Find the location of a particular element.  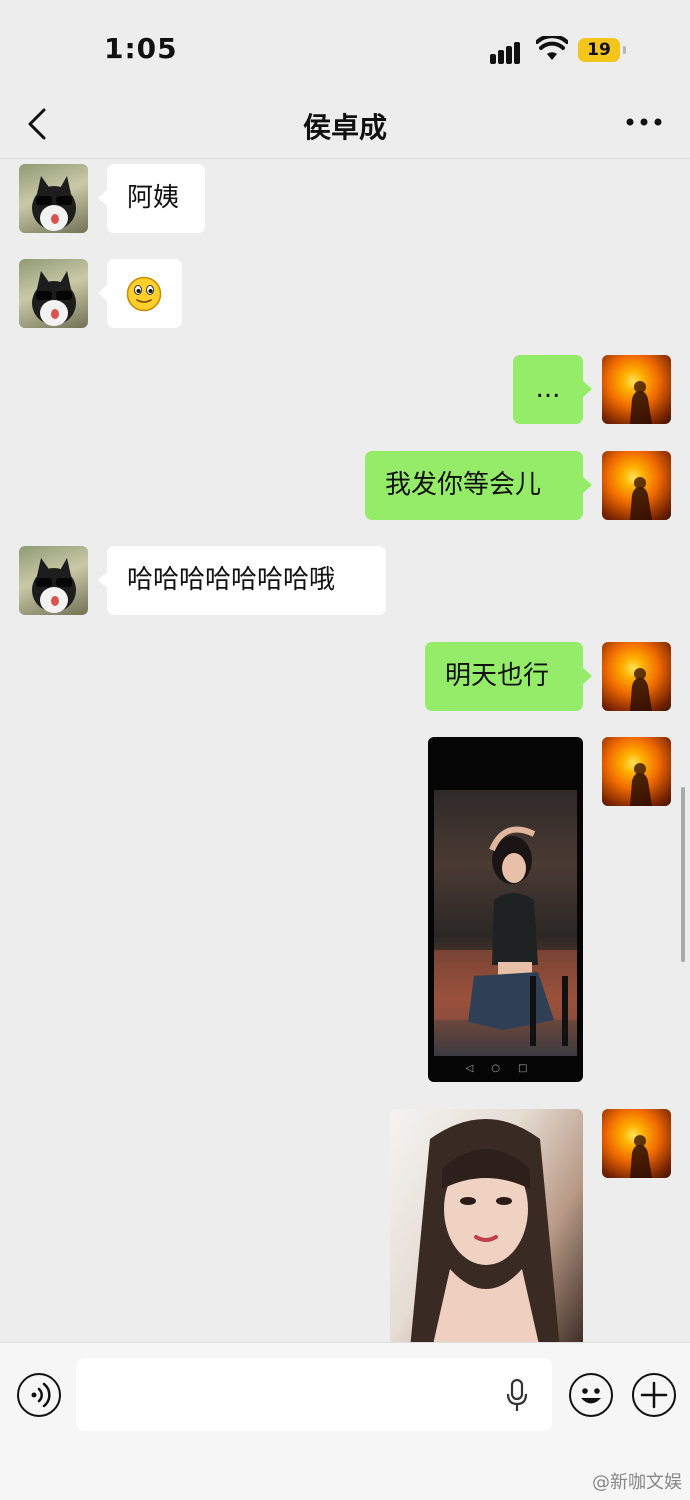

message-bubble: 阿姨 is located at coordinates (151, 198).